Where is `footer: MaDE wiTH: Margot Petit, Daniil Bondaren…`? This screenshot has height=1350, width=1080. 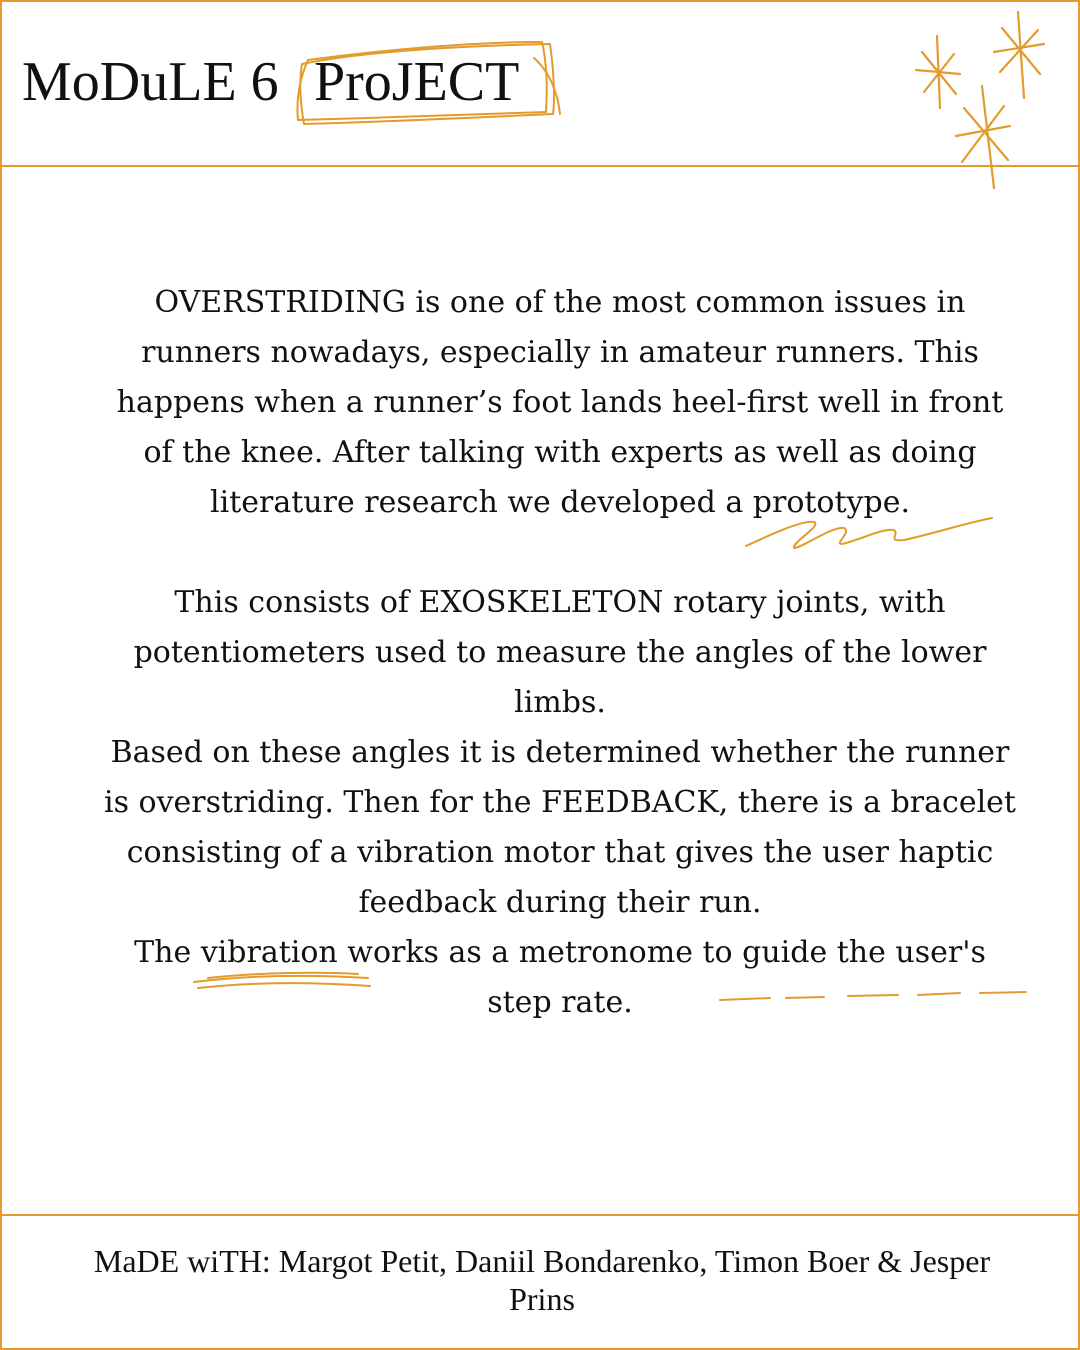
footer: MaDE wiTH: Margot Petit, Daniil Bondaren… is located at coordinates (540, 1281).